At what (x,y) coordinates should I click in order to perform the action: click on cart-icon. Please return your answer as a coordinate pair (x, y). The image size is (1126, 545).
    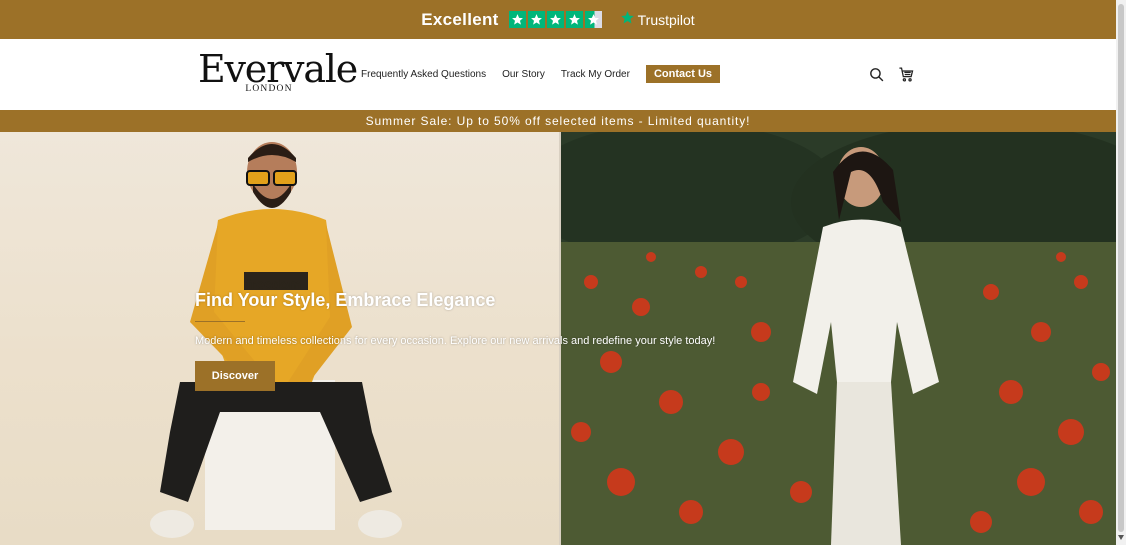
    Looking at the image, I should click on (906, 74).